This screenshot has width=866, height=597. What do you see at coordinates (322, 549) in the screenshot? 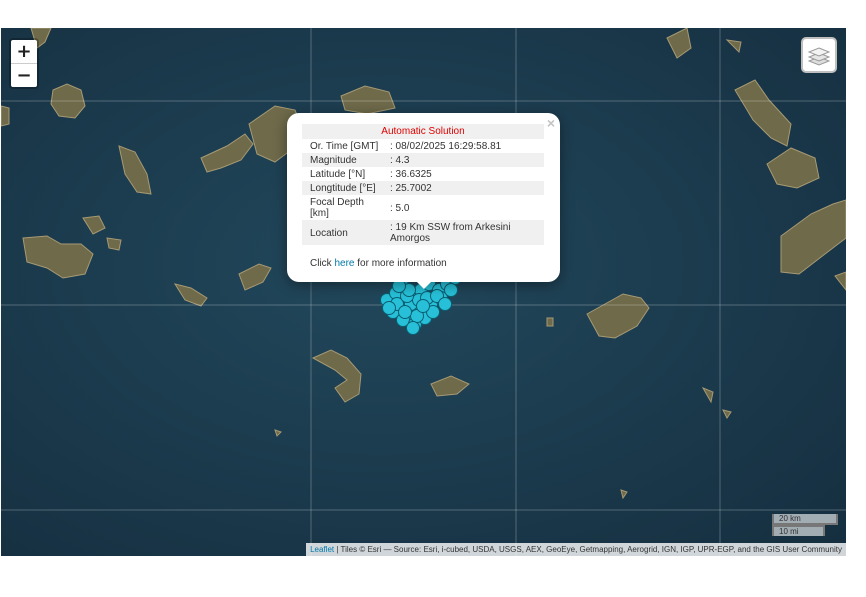
I see `leaflet-link: Leaflet` at bounding box center [322, 549].